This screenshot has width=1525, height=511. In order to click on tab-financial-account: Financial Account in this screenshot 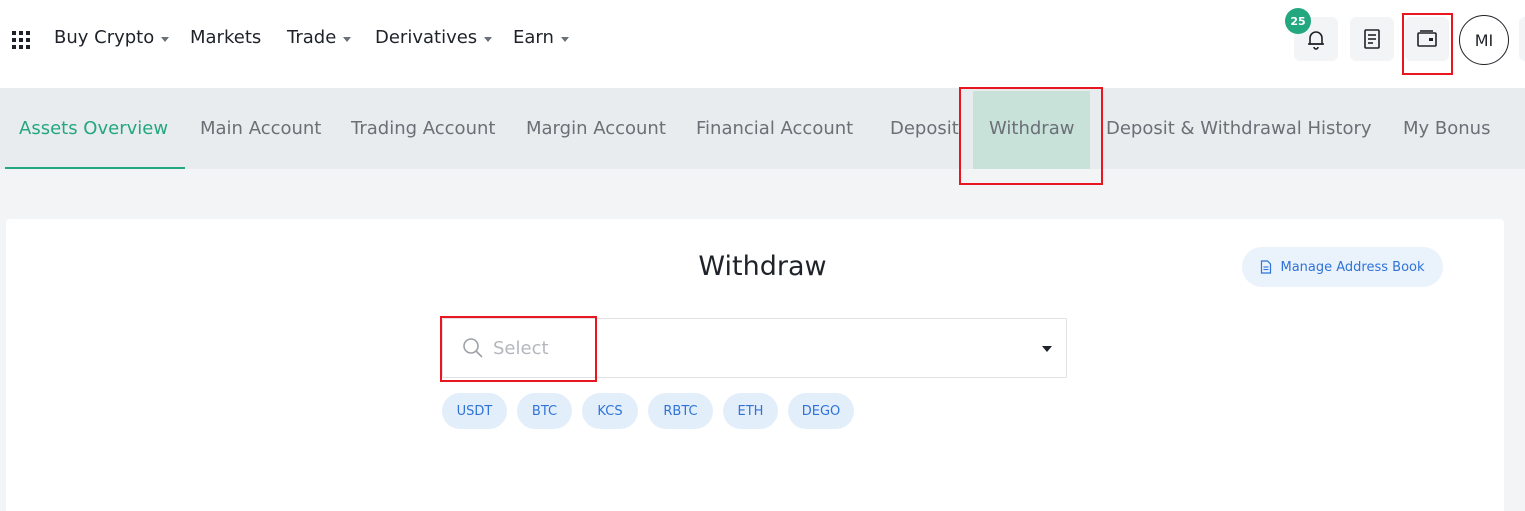, I will do `click(774, 128)`.